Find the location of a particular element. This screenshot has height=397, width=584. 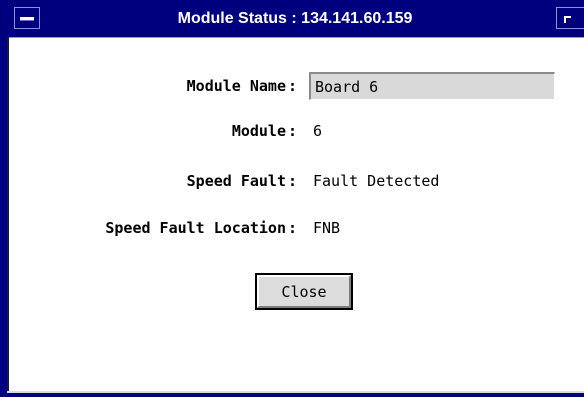

maximize-icon is located at coordinates (567, 19).